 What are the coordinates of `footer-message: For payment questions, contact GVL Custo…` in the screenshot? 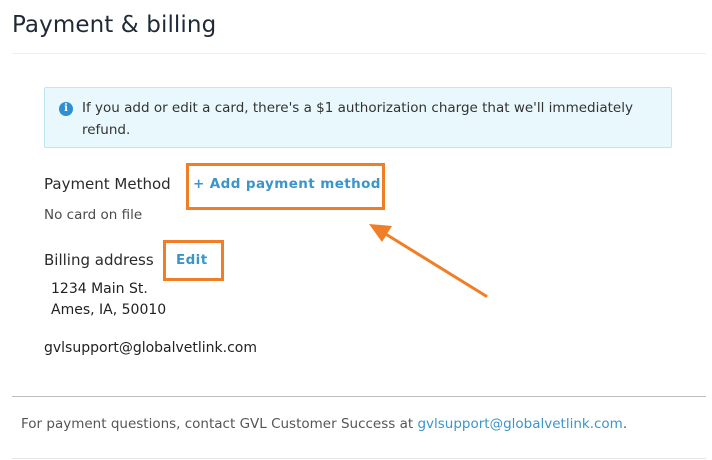 It's located at (219, 424).